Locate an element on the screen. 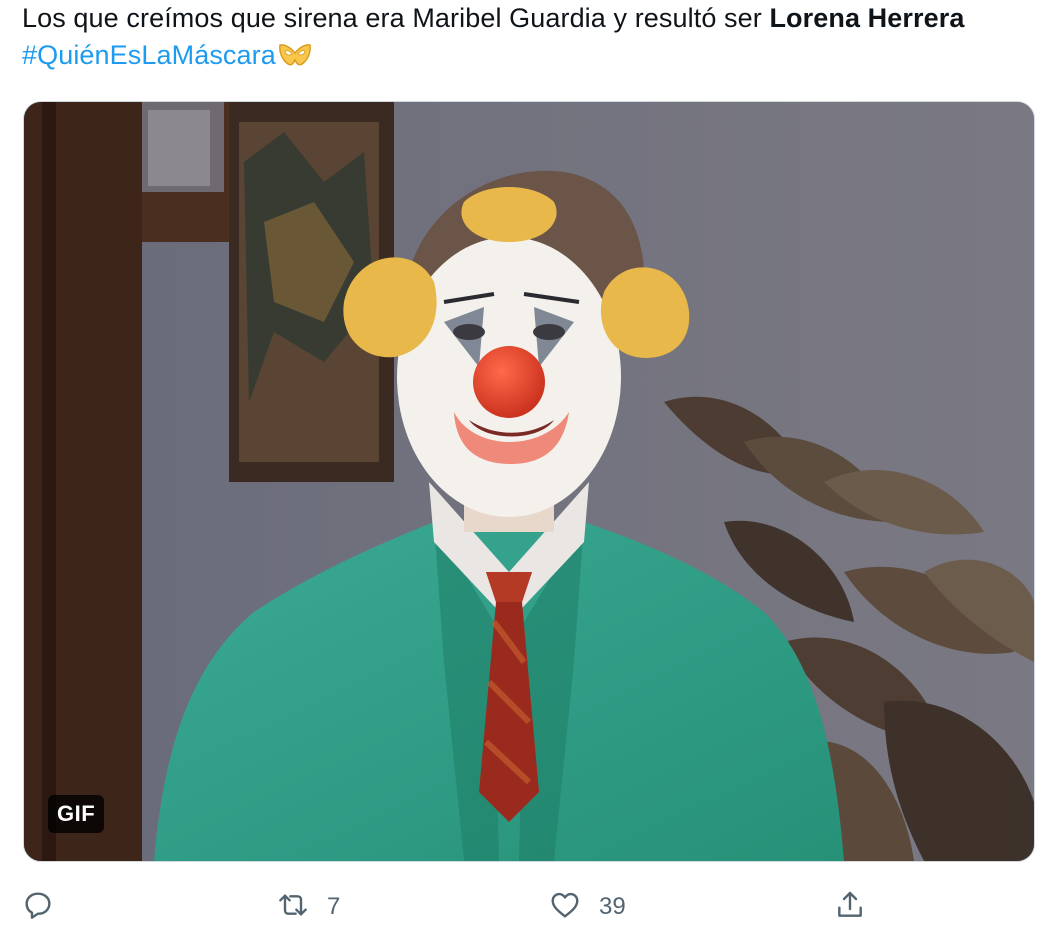 The image size is (1046, 934). share-icon is located at coordinates (850, 907).